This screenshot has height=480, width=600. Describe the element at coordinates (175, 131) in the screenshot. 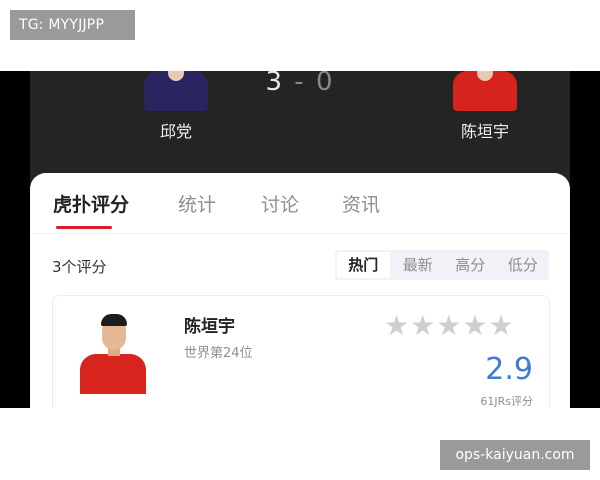

I see `player-left-name: 邱党` at that location.